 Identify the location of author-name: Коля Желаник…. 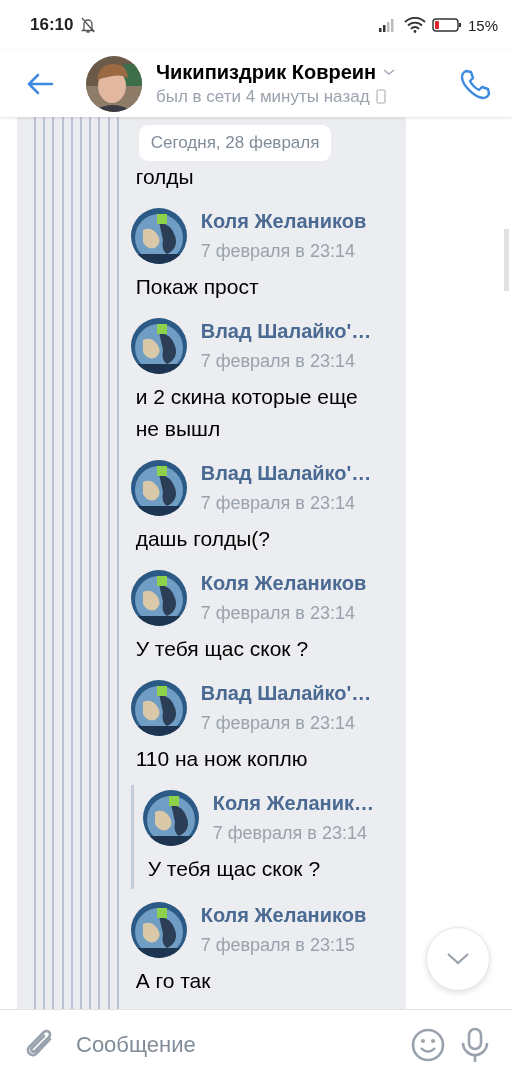
(293, 803).